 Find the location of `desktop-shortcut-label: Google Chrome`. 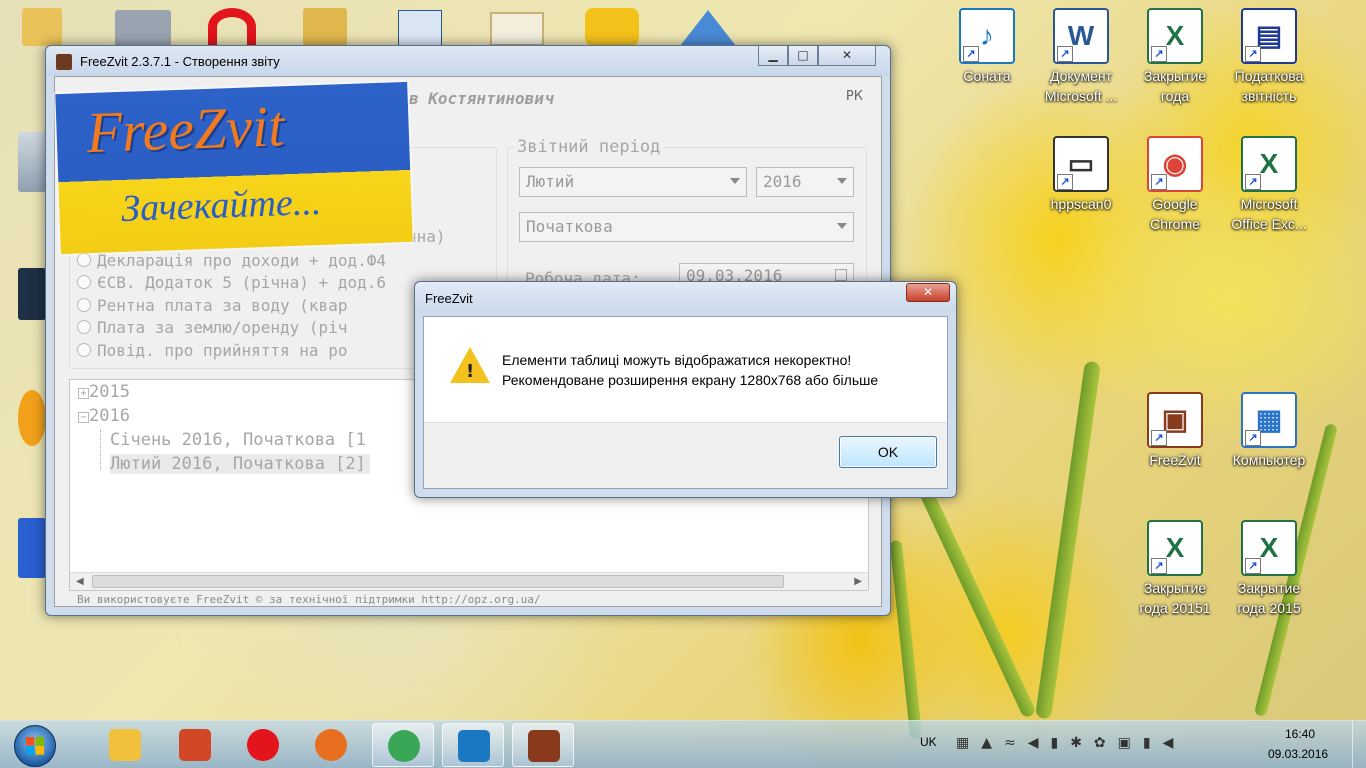

desktop-shortcut-label: Google Chrome is located at coordinates (1175, 214).